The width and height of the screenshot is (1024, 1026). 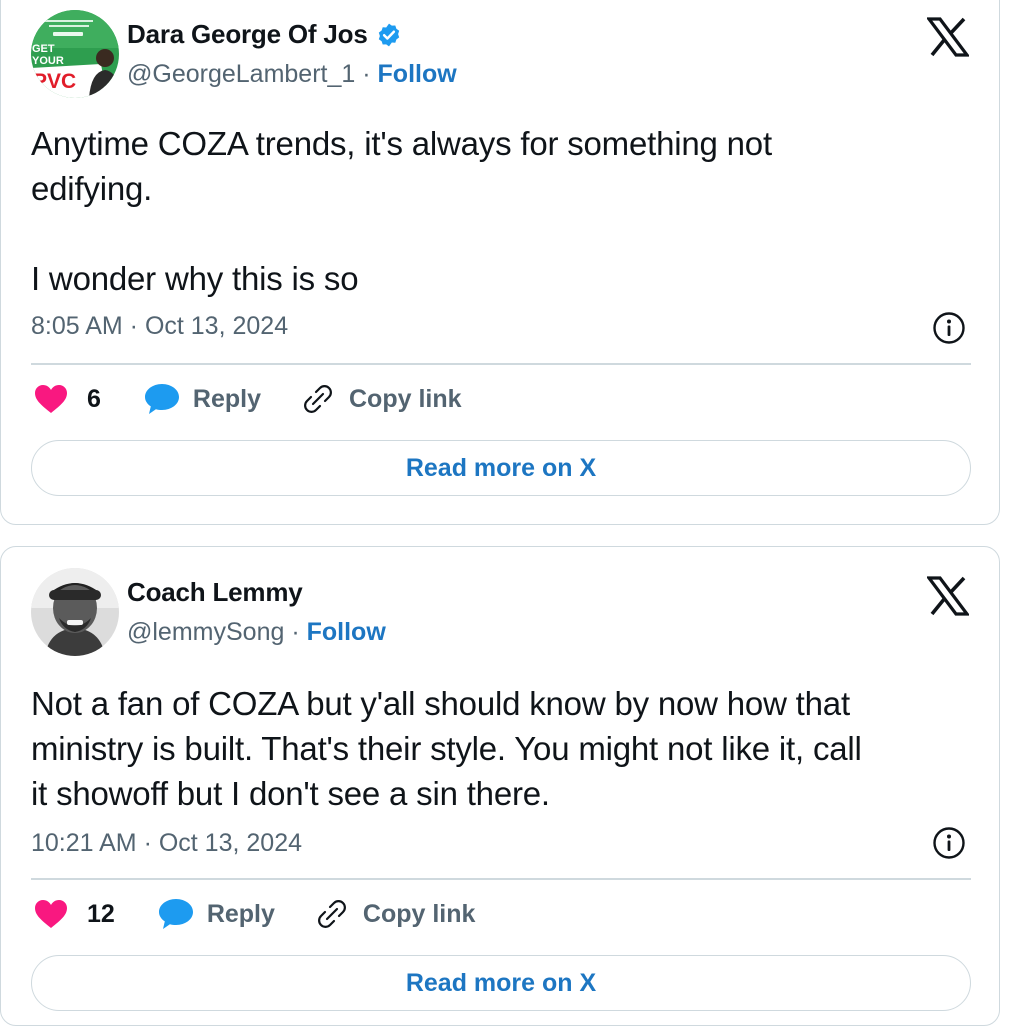 I want to click on author-name: Coach Lemmy, so click(x=215, y=592).